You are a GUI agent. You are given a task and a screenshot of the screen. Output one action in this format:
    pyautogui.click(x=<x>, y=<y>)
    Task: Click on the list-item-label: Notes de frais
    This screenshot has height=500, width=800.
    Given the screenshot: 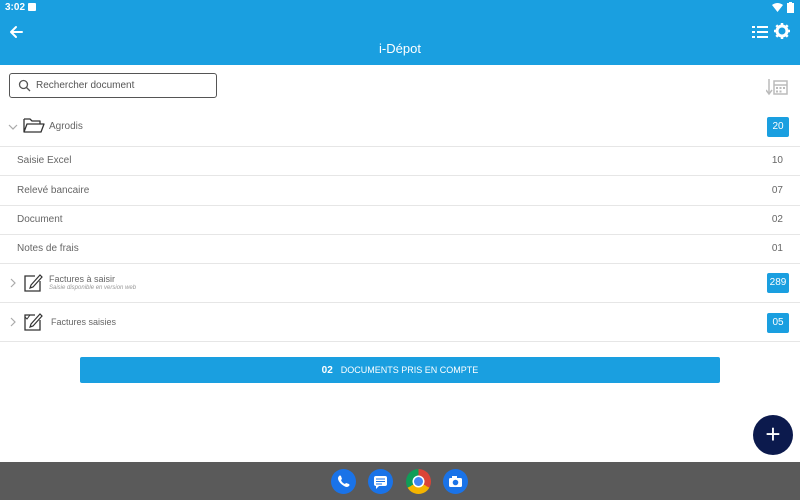 What is the action you would take?
    pyautogui.click(x=48, y=248)
    